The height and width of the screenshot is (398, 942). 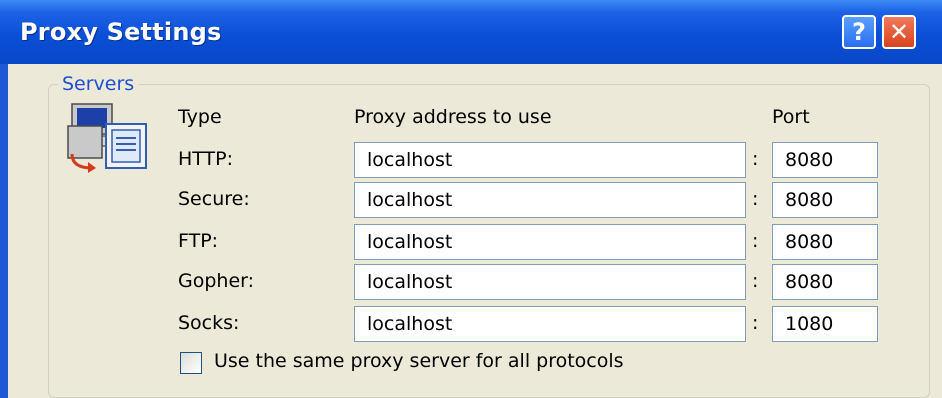 I want to click on close-icon: ✕, so click(x=899, y=32).